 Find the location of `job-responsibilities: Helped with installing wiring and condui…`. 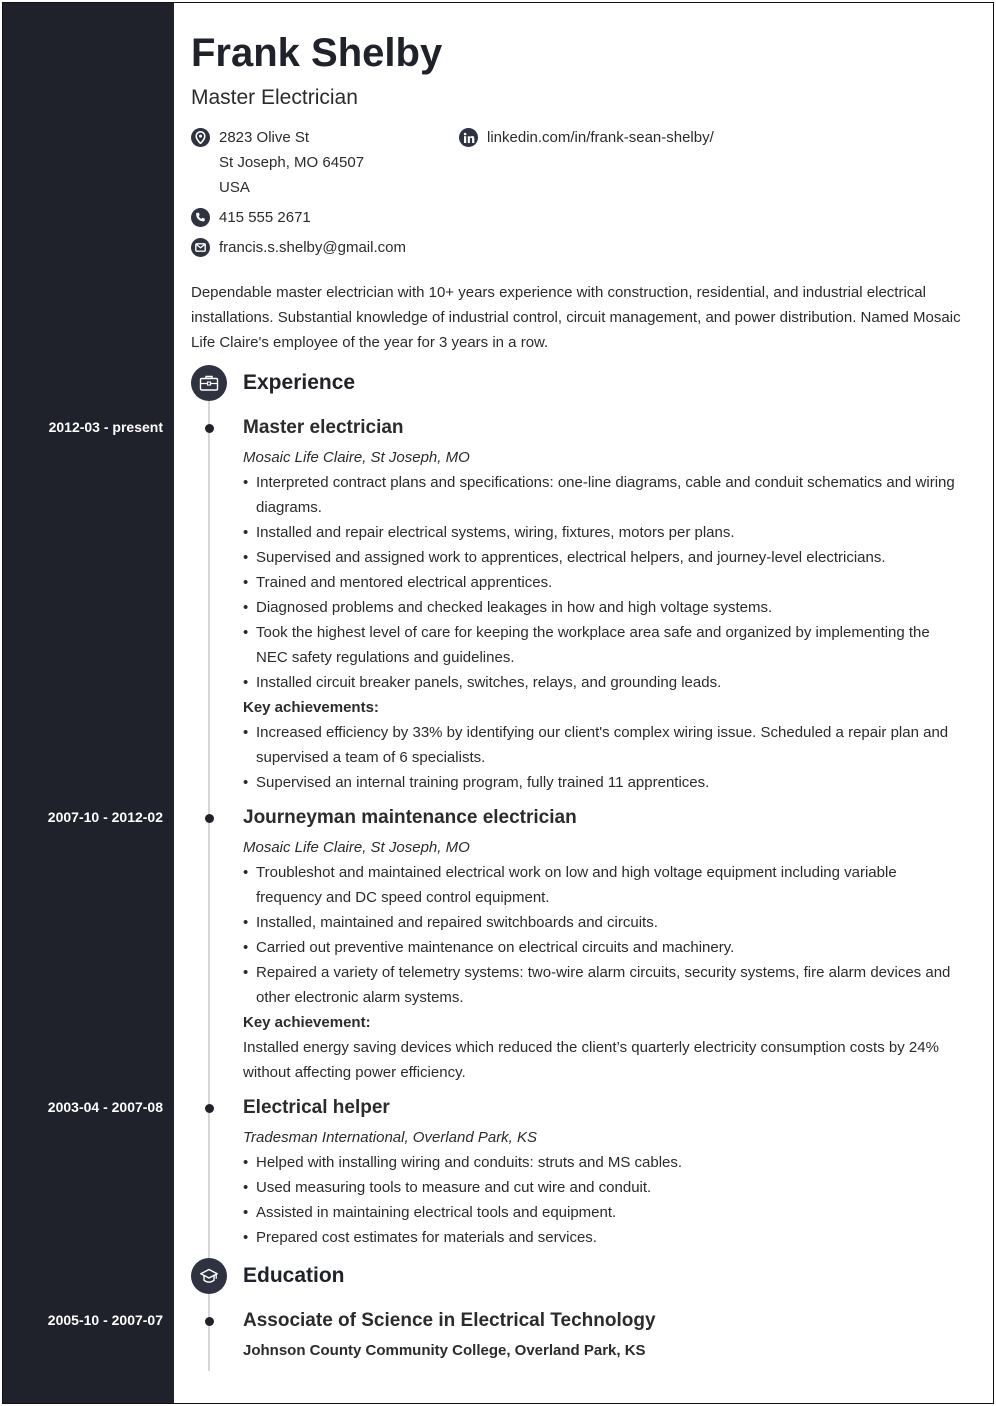

job-responsibilities: Helped with installing wiring and condui… is located at coordinates (603, 1200).